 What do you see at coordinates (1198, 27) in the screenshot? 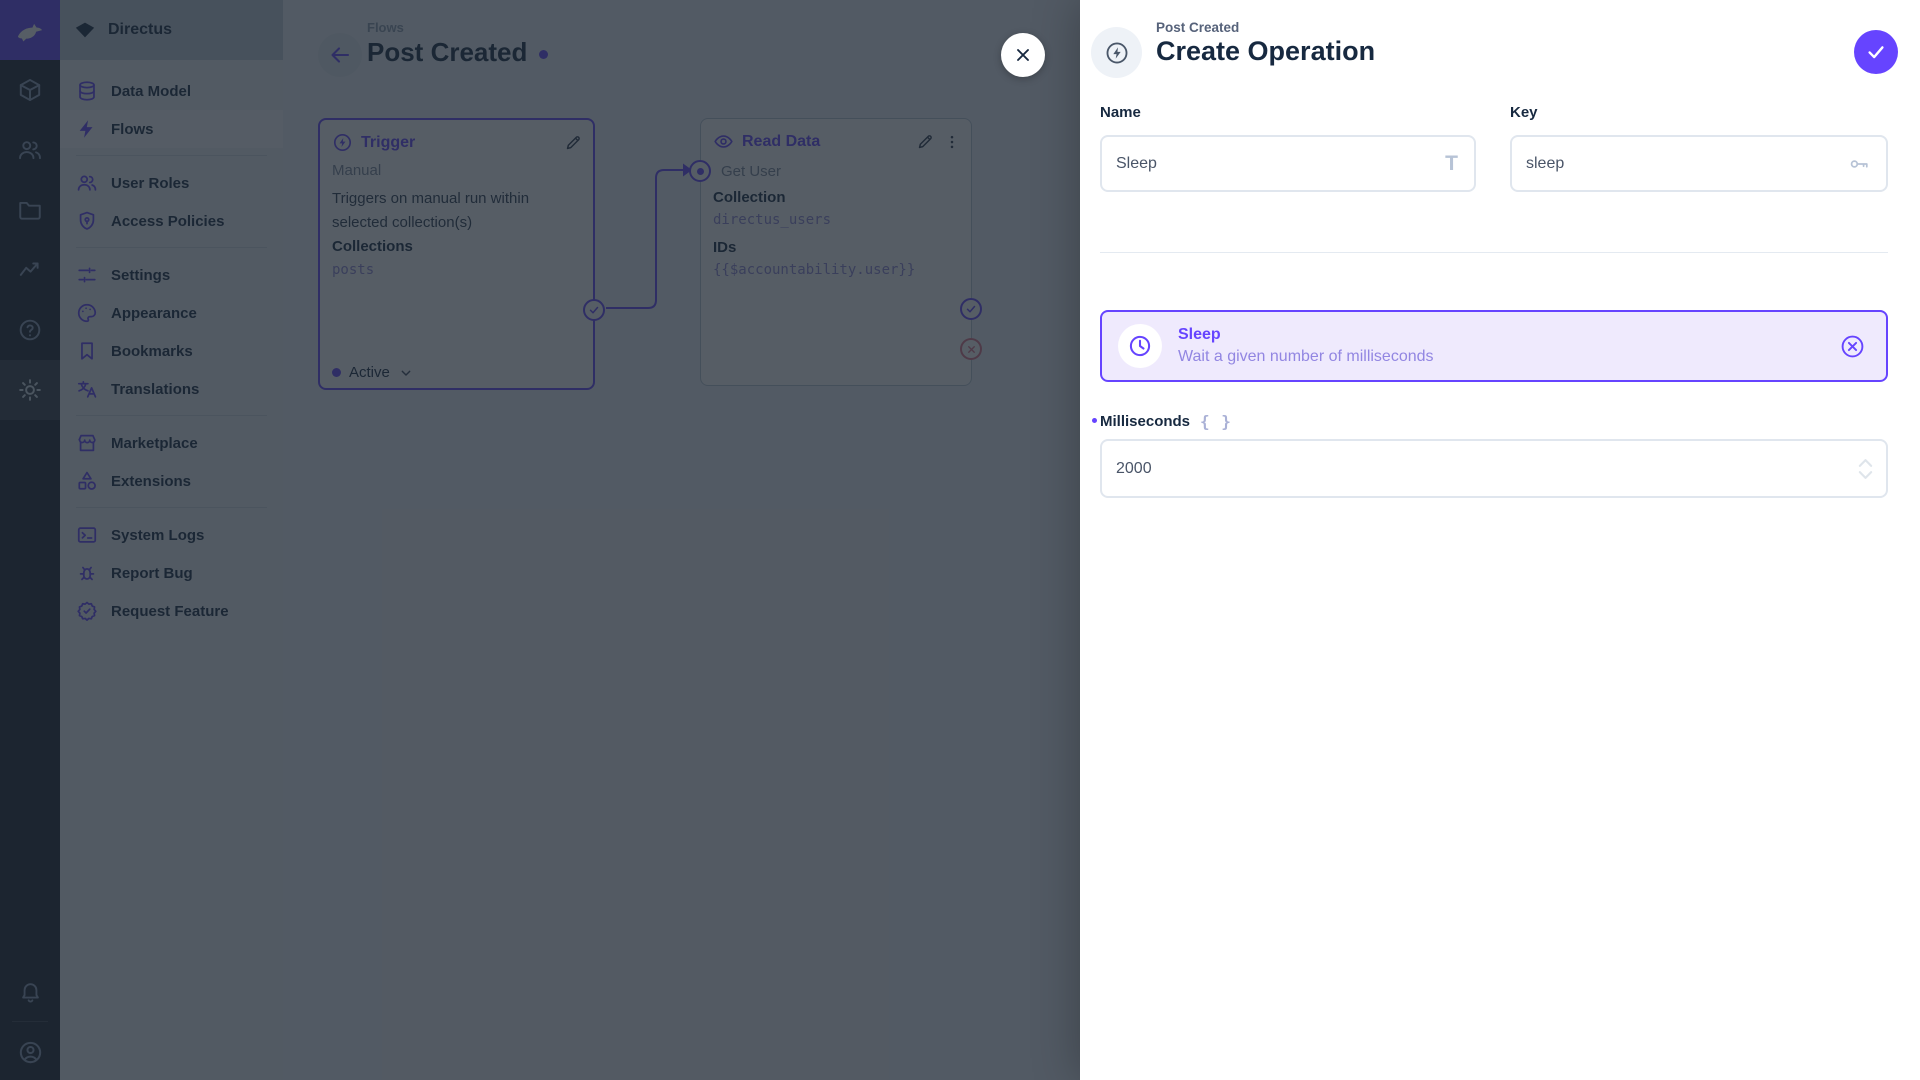
I see `drawer-breadcrumb: Post Created` at bounding box center [1198, 27].